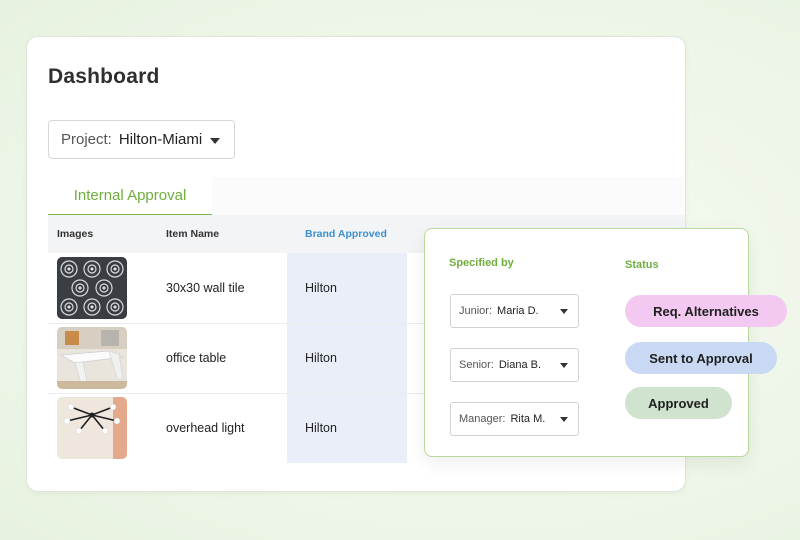 The width and height of the screenshot is (800, 540). Describe the element at coordinates (678, 403) in the screenshot. I see `status-pill-approved: Approved` at that location.